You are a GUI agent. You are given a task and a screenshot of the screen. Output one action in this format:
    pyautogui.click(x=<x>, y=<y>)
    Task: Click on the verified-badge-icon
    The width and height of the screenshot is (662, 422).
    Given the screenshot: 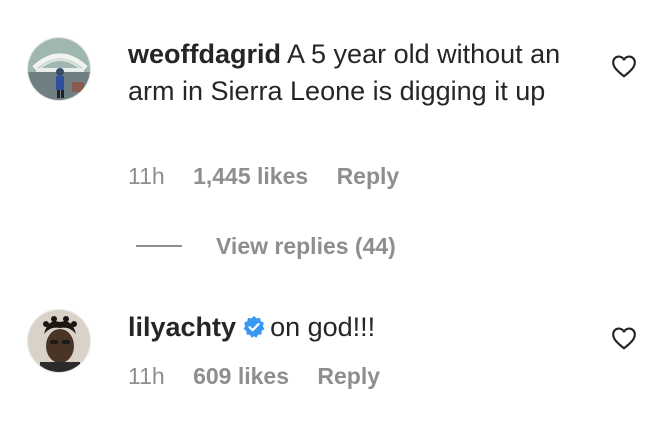 What is the action you would take?
    pyautogui.click(x=254, y=327)
    